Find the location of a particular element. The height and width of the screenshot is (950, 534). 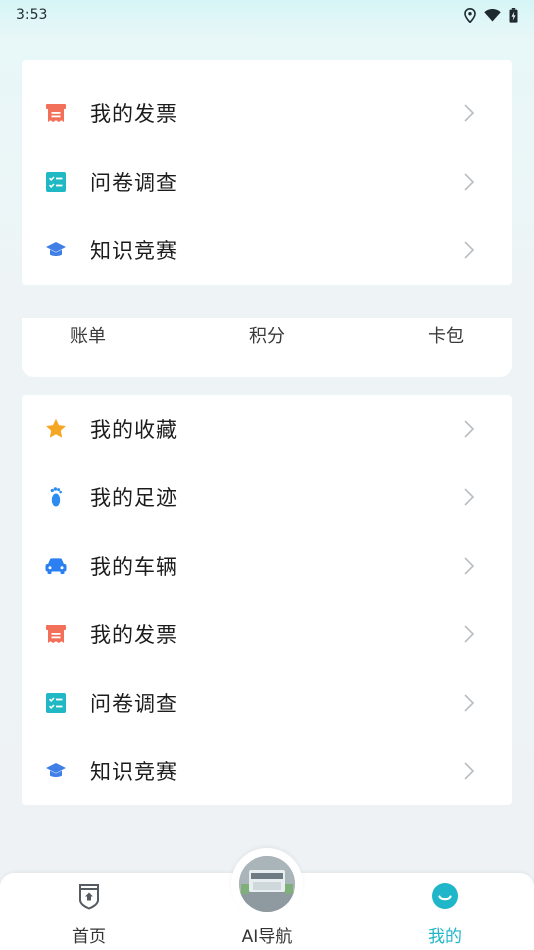

menu-item-favorites: 我的收藏 is located at coordinates (267, 429).